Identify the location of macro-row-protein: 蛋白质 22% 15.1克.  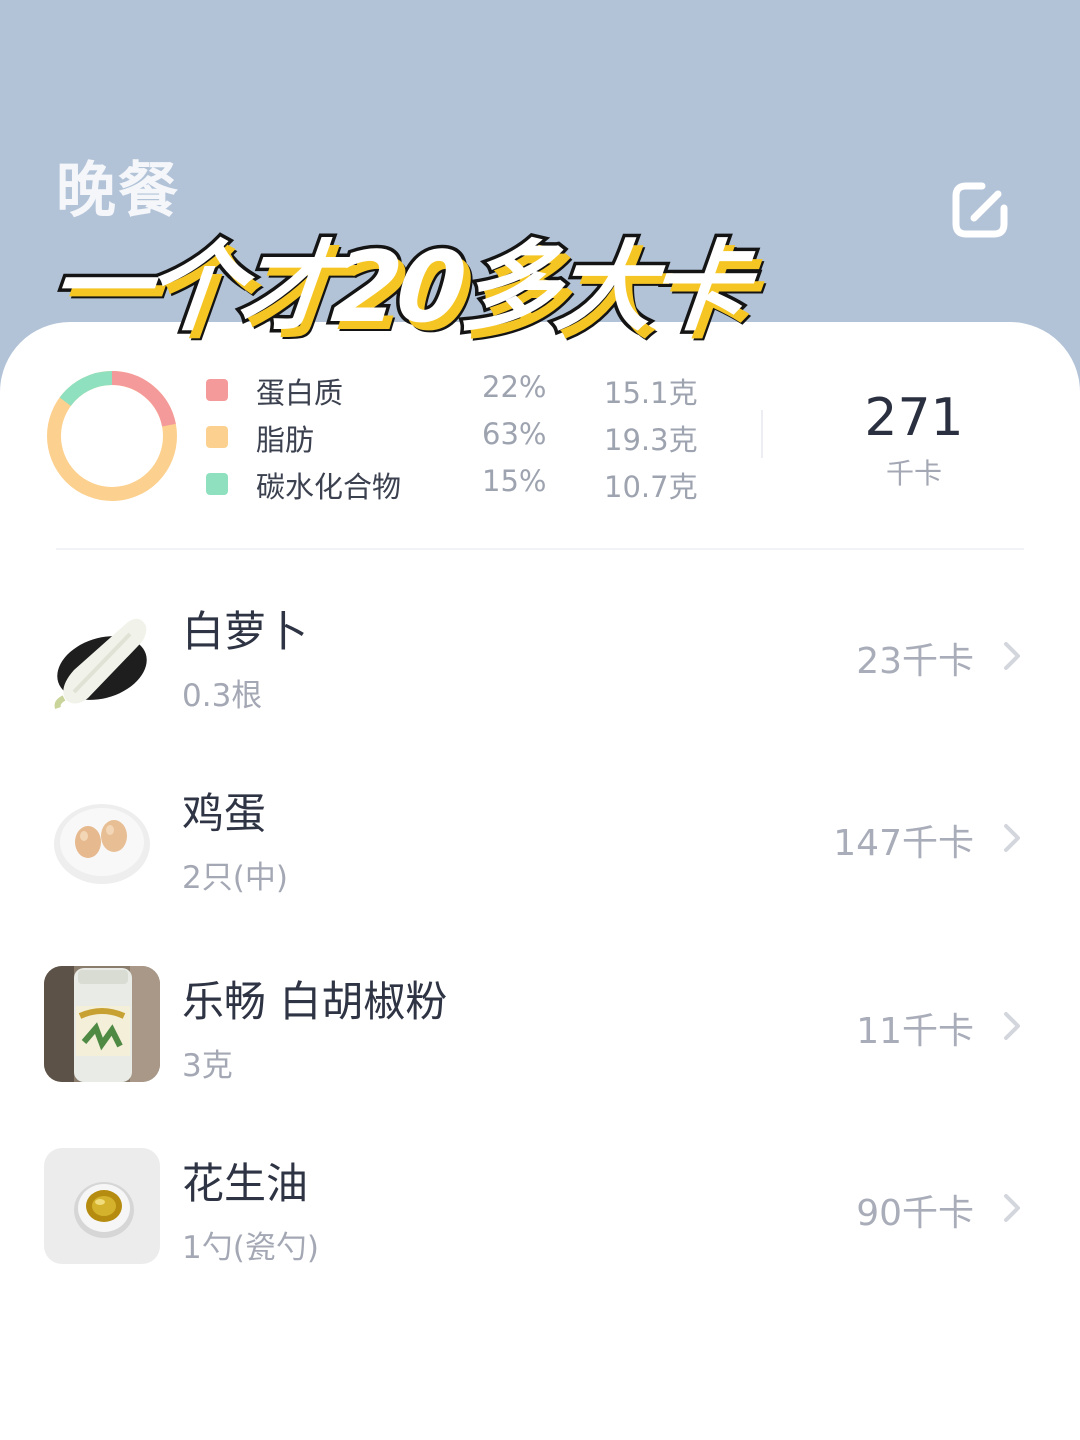
(466, 389).